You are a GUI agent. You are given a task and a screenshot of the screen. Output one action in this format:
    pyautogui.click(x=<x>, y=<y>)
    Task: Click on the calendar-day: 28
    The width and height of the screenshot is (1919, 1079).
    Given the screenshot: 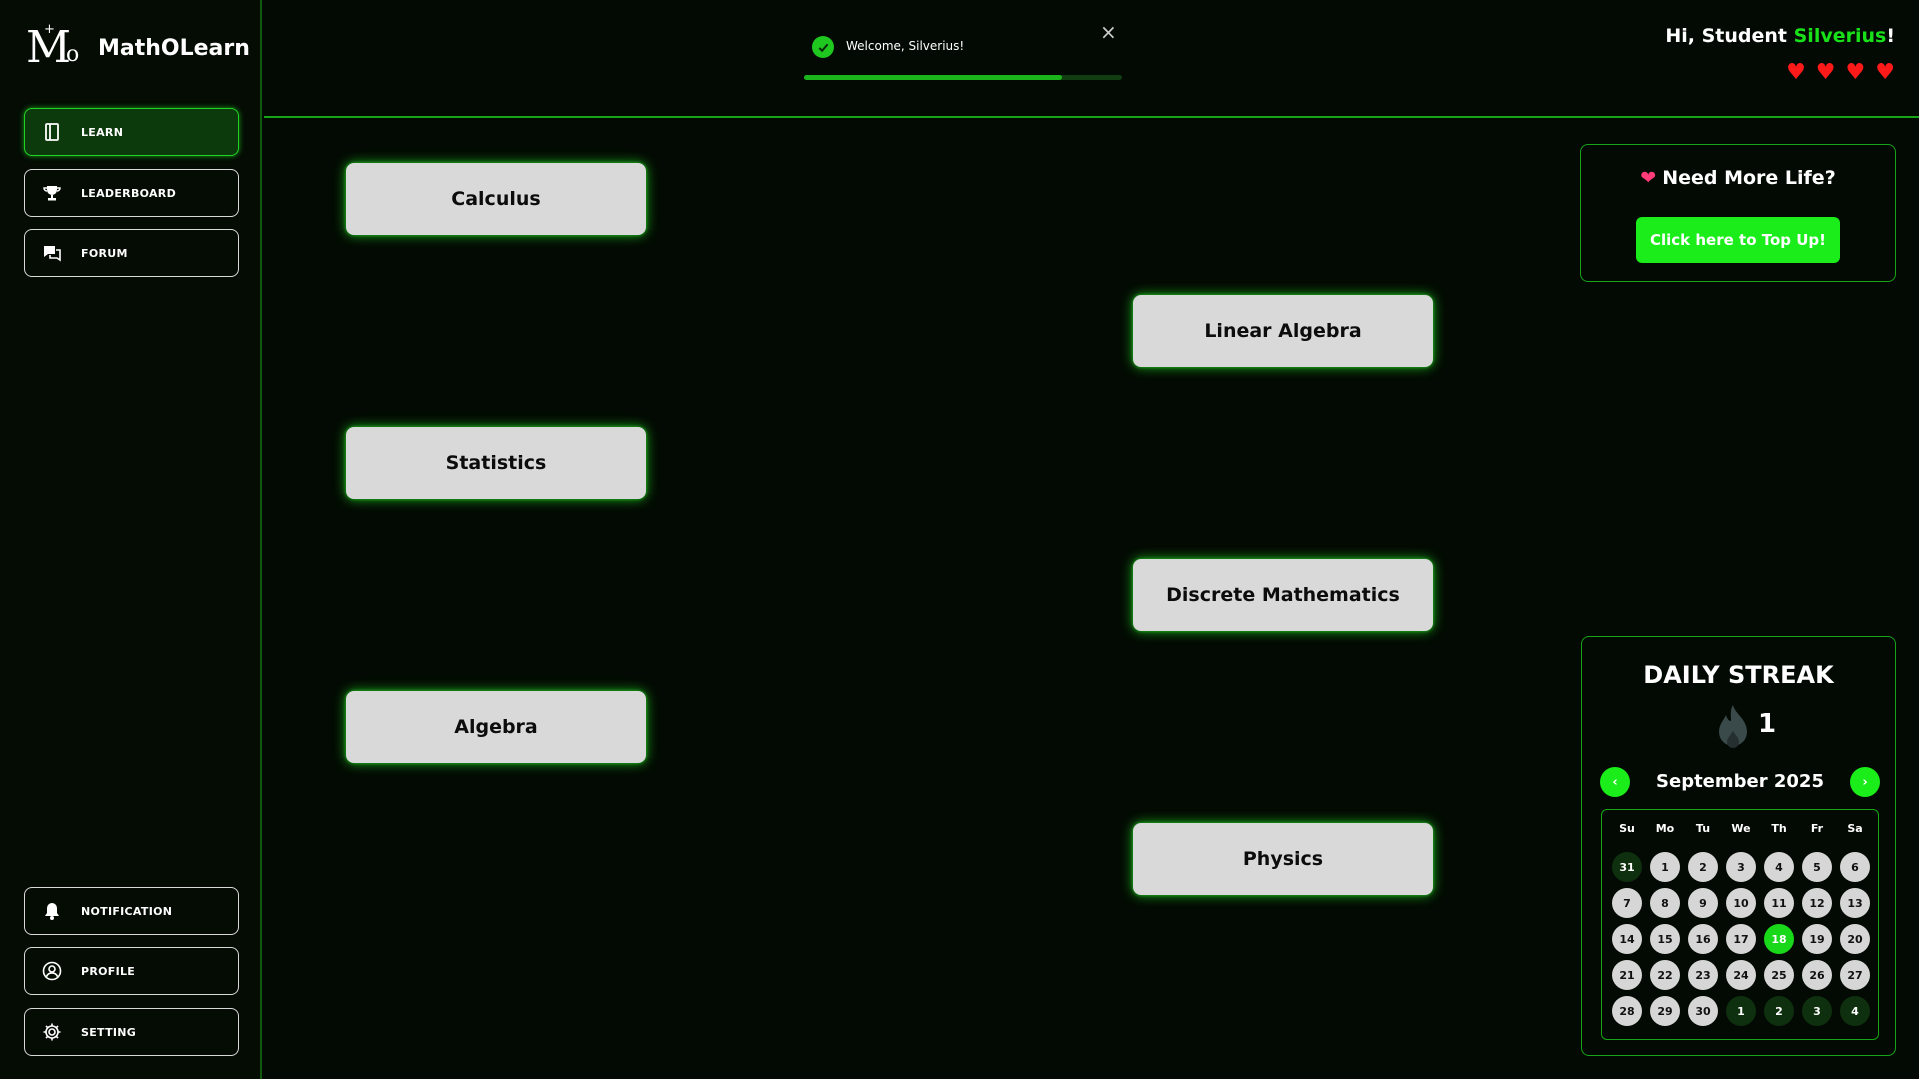 What is the action you would take?
    pyautogui.click(x=1627, y=1011)
    